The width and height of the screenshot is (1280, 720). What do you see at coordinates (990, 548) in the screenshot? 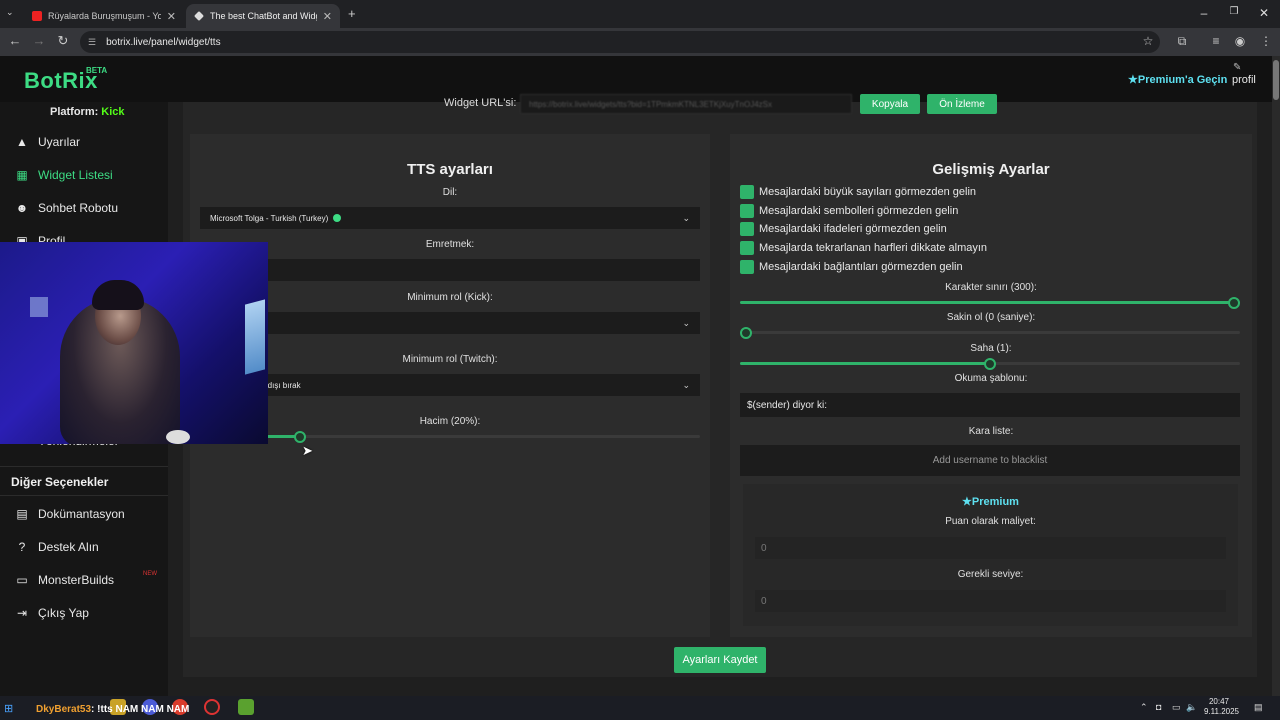
I see `cost-input: 0` at bounding box center [990, 548].